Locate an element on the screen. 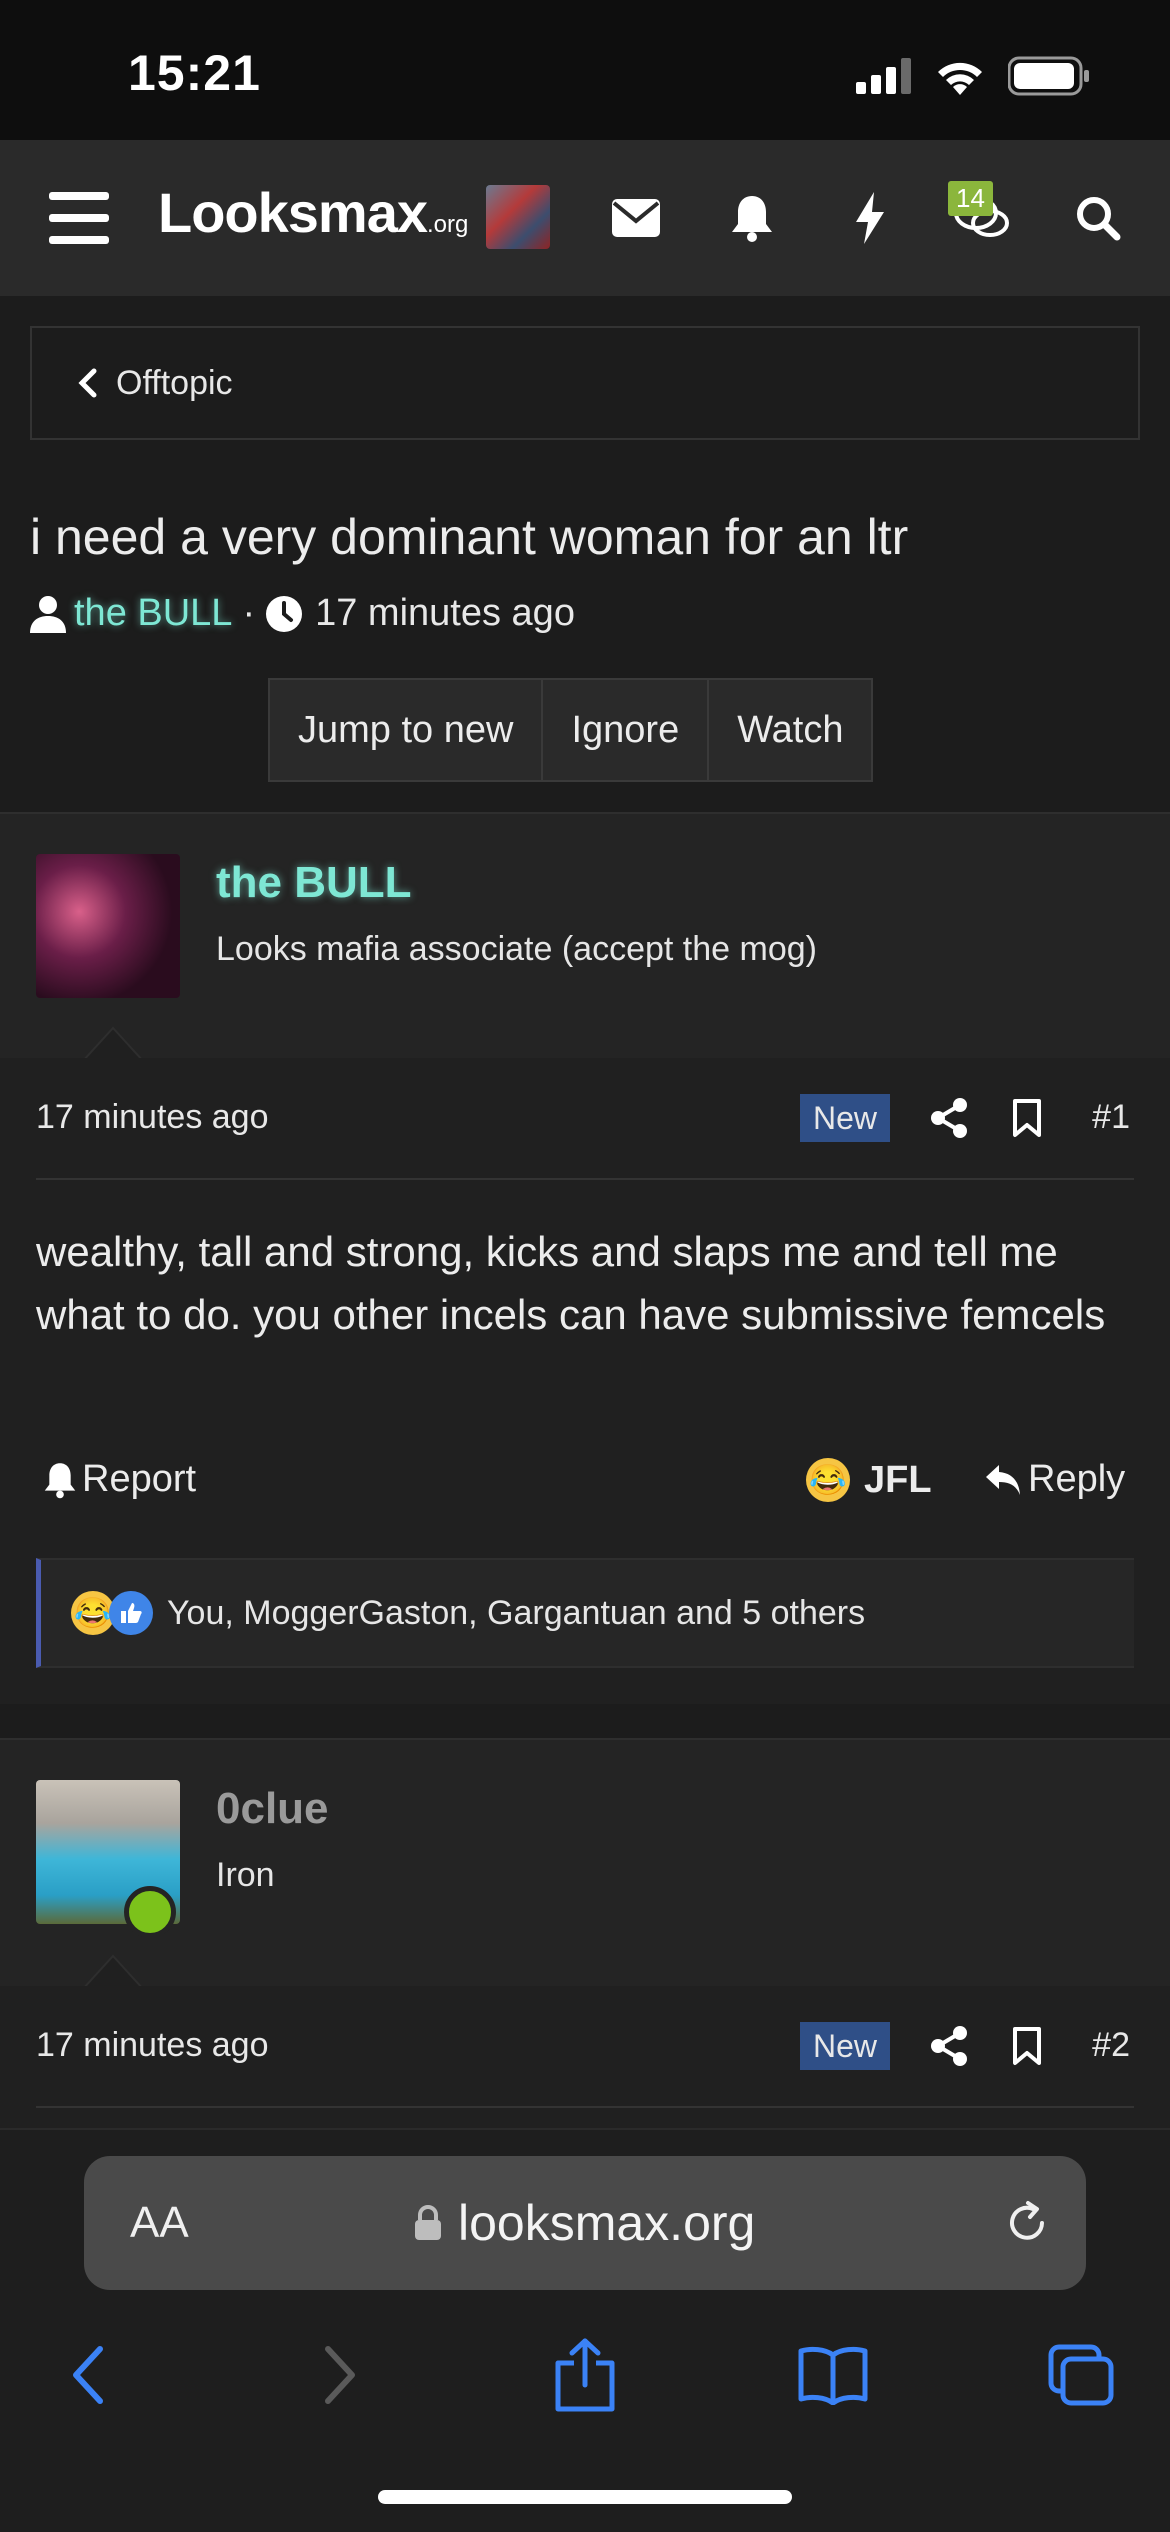  status-icons is located at coordinates (973, 76).